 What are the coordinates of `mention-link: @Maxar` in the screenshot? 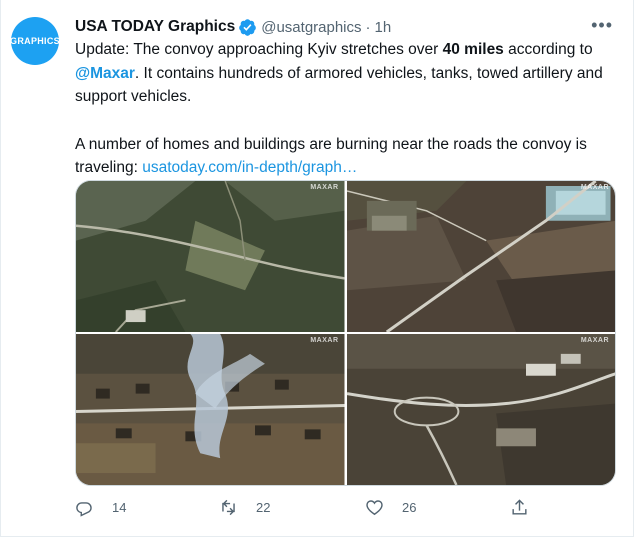 It's located at (105, 73).